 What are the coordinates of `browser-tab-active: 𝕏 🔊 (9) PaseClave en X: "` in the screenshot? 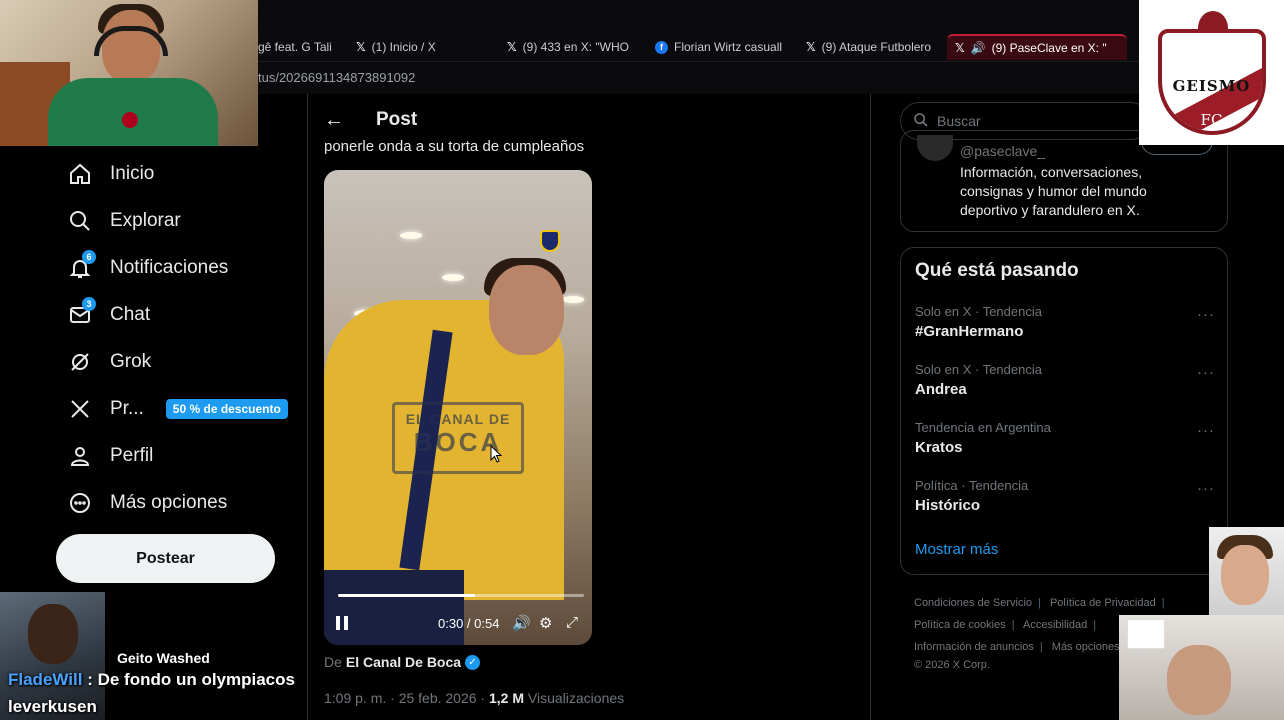 It's located at (1037, 47).